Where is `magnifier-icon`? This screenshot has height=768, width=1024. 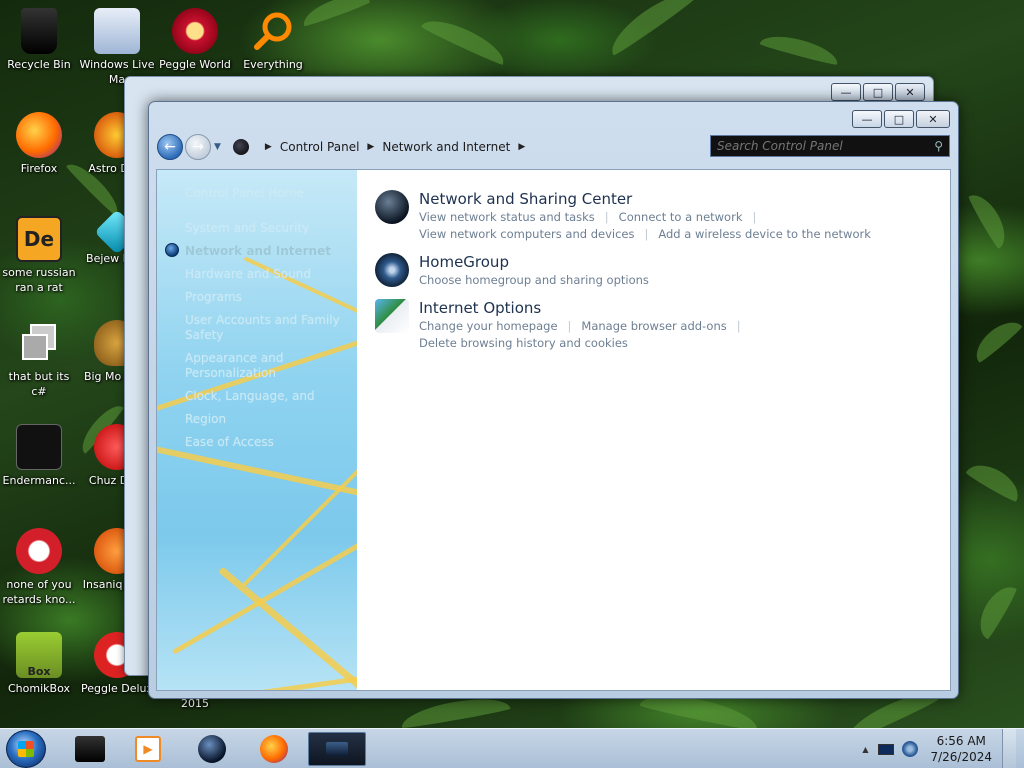
magnifier-icon is located at coordinates (273, 31).